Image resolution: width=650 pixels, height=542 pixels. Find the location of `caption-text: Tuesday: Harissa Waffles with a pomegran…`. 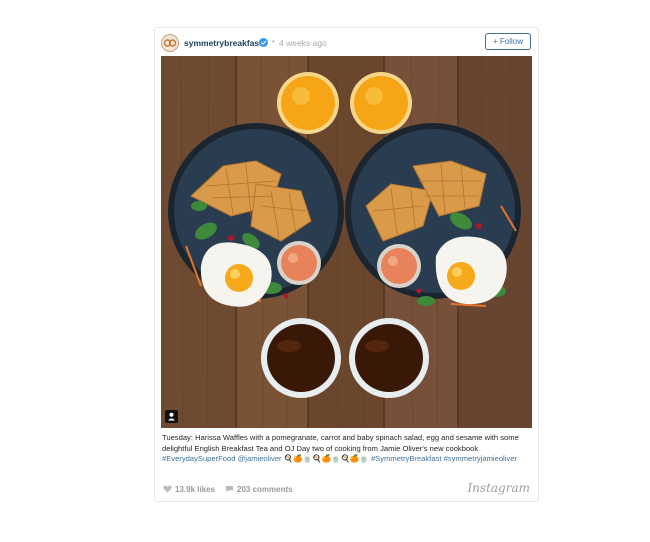

caption-text: Tuesday: Harissa Waffles with a pomegran… is located at coordinates (340, 443).